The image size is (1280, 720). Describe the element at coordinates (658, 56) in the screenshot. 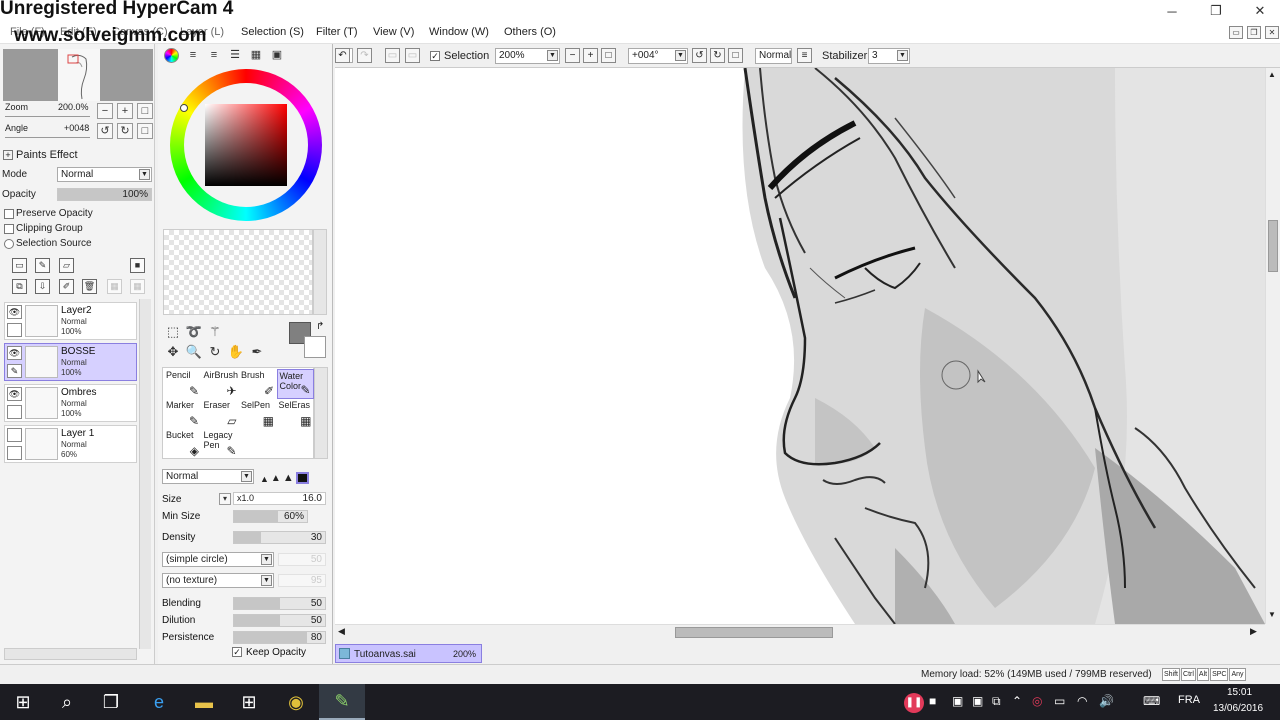

I see `angle-dropdown: +004° ▼` at that location.